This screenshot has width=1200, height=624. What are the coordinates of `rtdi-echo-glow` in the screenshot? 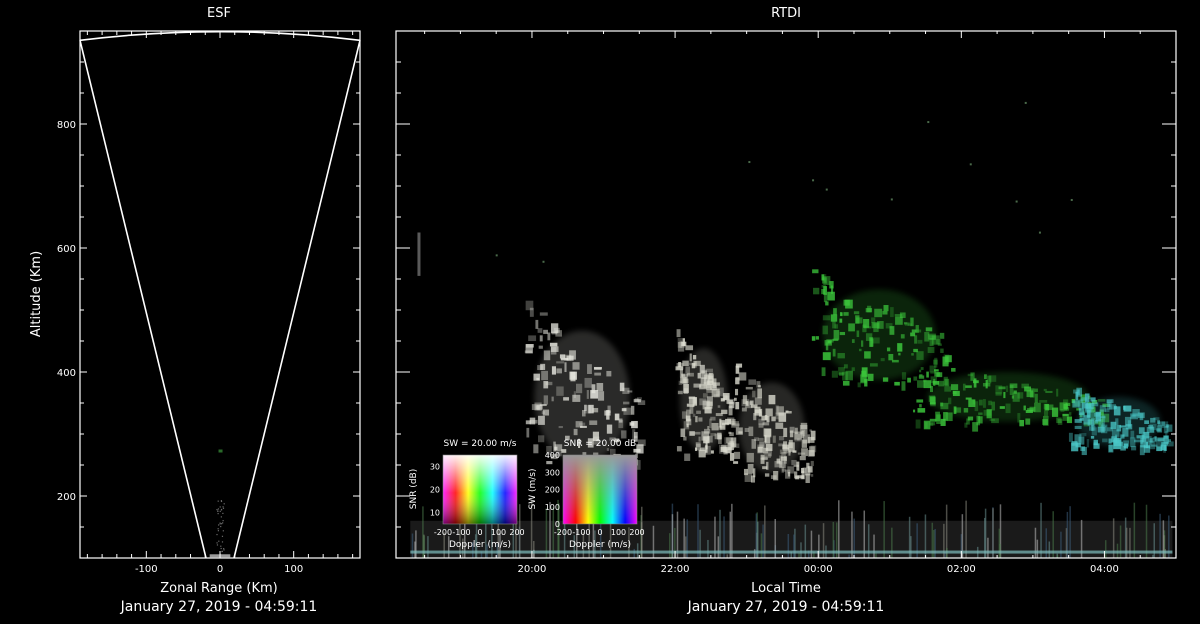 It's located at (878, 334).